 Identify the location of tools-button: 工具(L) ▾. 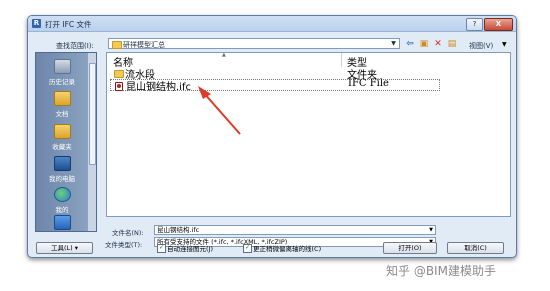
(64, 248).